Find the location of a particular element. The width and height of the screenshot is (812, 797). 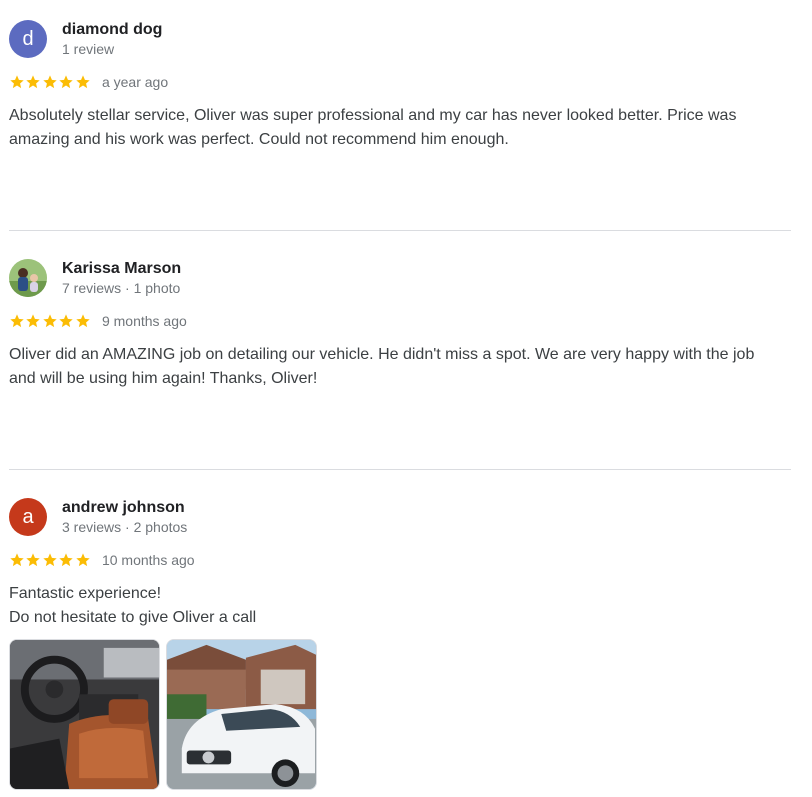

reviewer-meta: 1 review is located at coordinates (88, 49).